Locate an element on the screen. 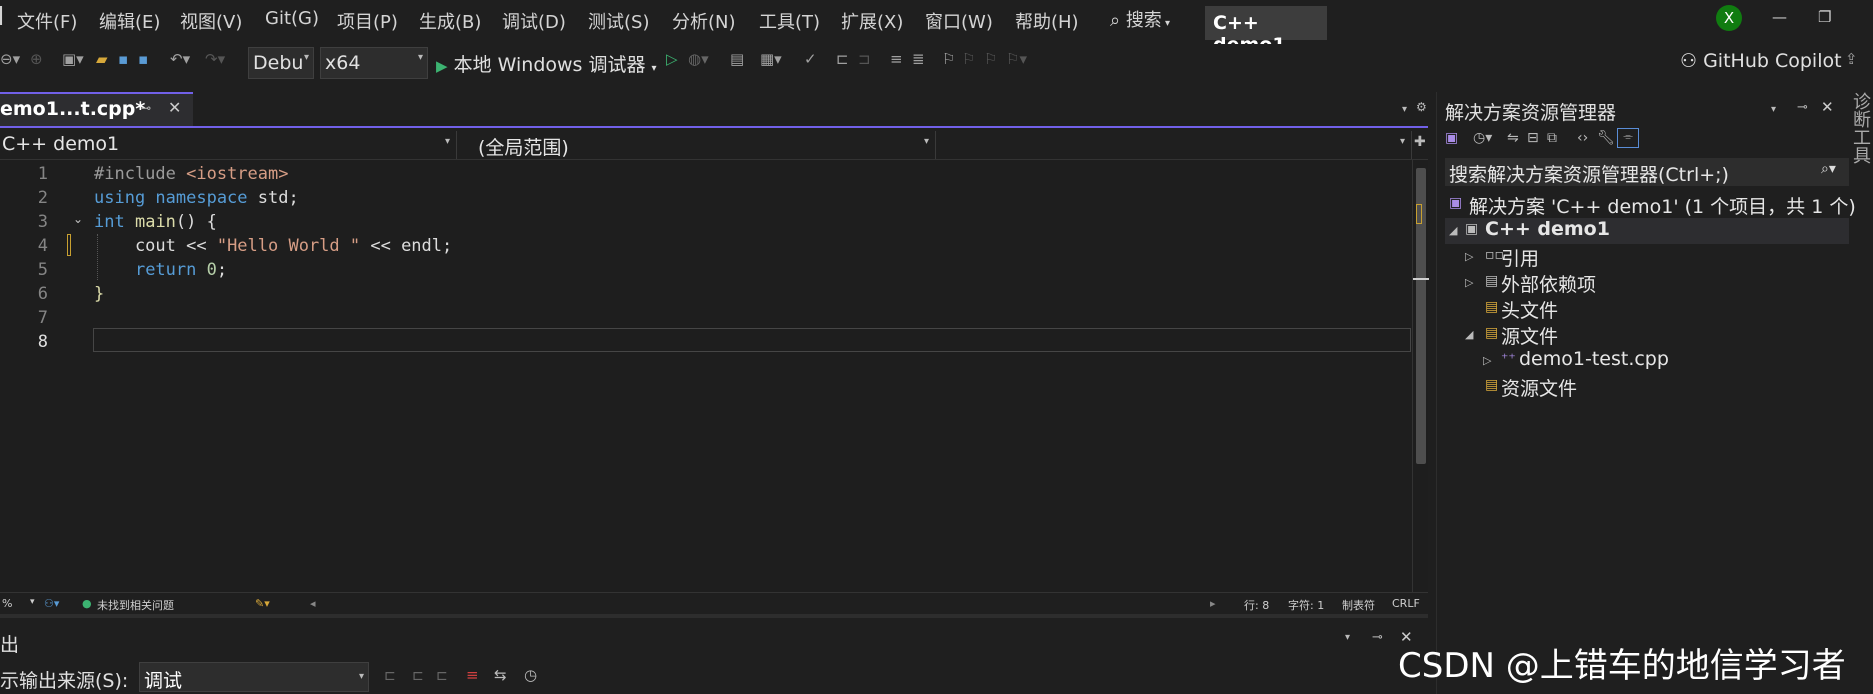 The height and width of the screenshot is (694, 1873). avatar: X is located at coordinates (1729, 18).